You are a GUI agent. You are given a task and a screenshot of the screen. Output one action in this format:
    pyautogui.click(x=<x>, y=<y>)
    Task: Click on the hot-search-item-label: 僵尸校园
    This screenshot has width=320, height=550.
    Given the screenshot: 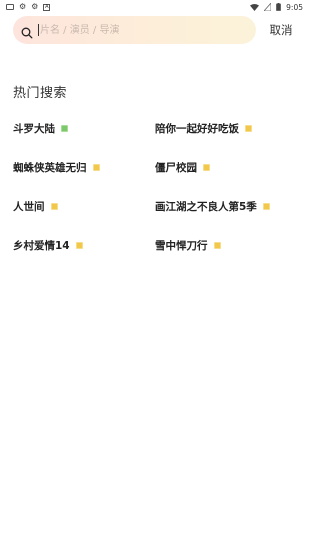 What is the action you would take?
    pyautogui.click(x=176, y=168)
    